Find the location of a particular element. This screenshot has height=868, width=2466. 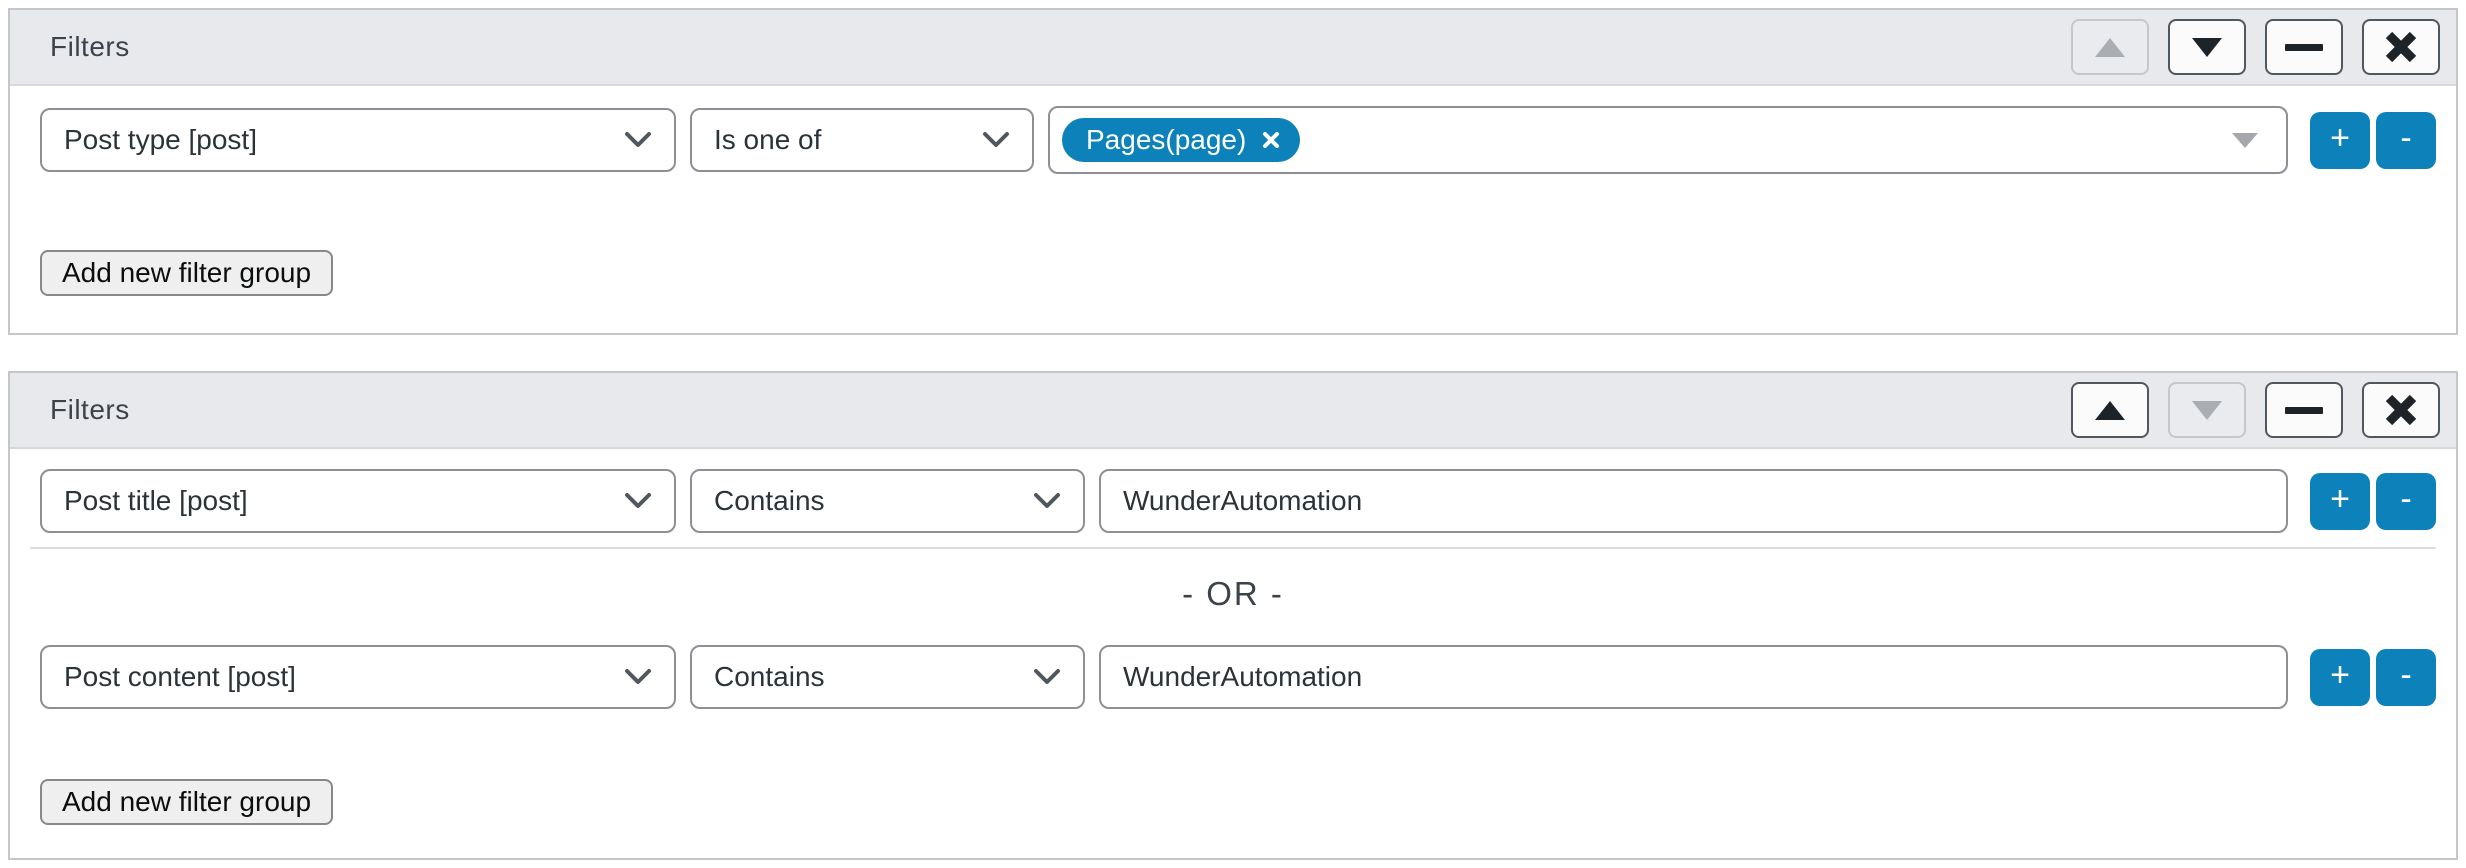

field-select-value: Post title [post] is located at coordinates (156, 500).